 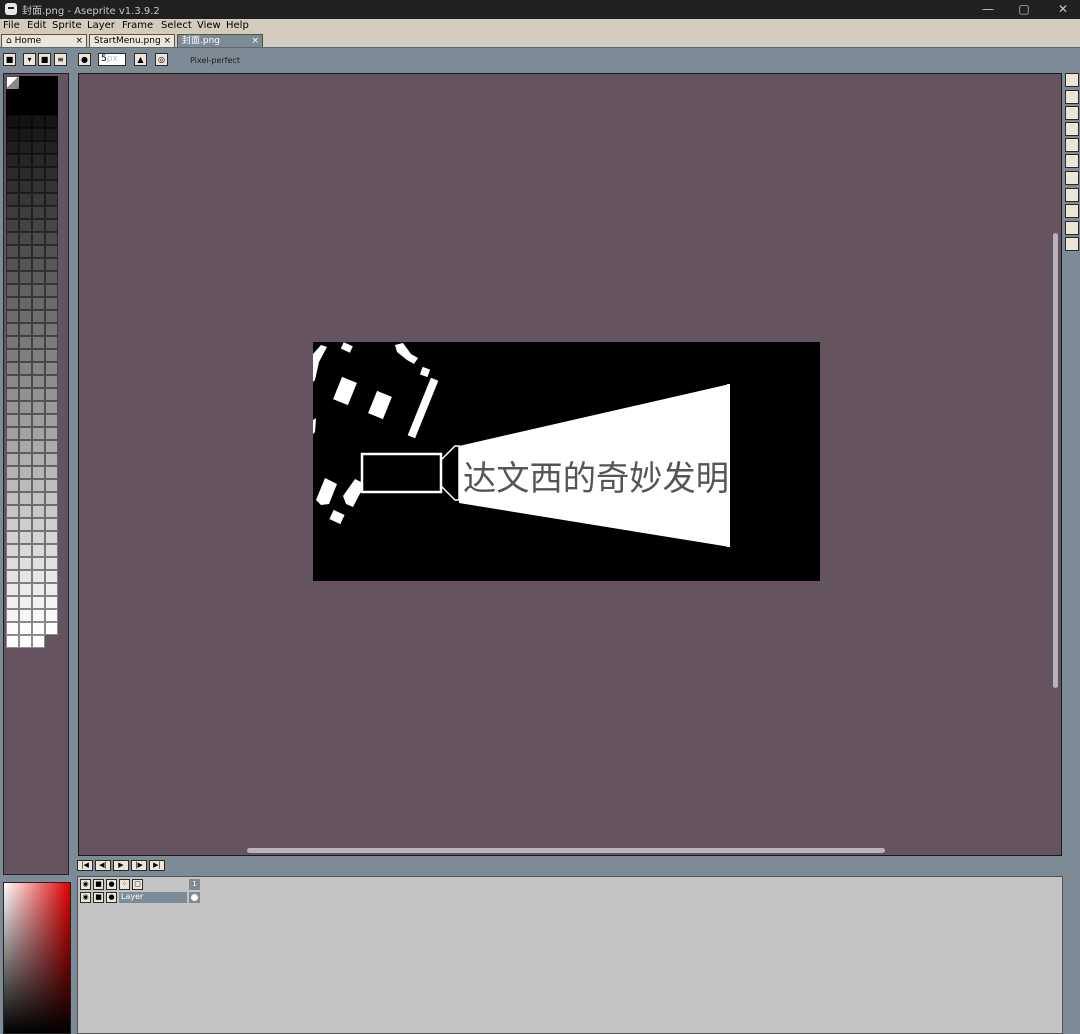 I want to click on menu-frame: Frame, so click(x=137, y=25).